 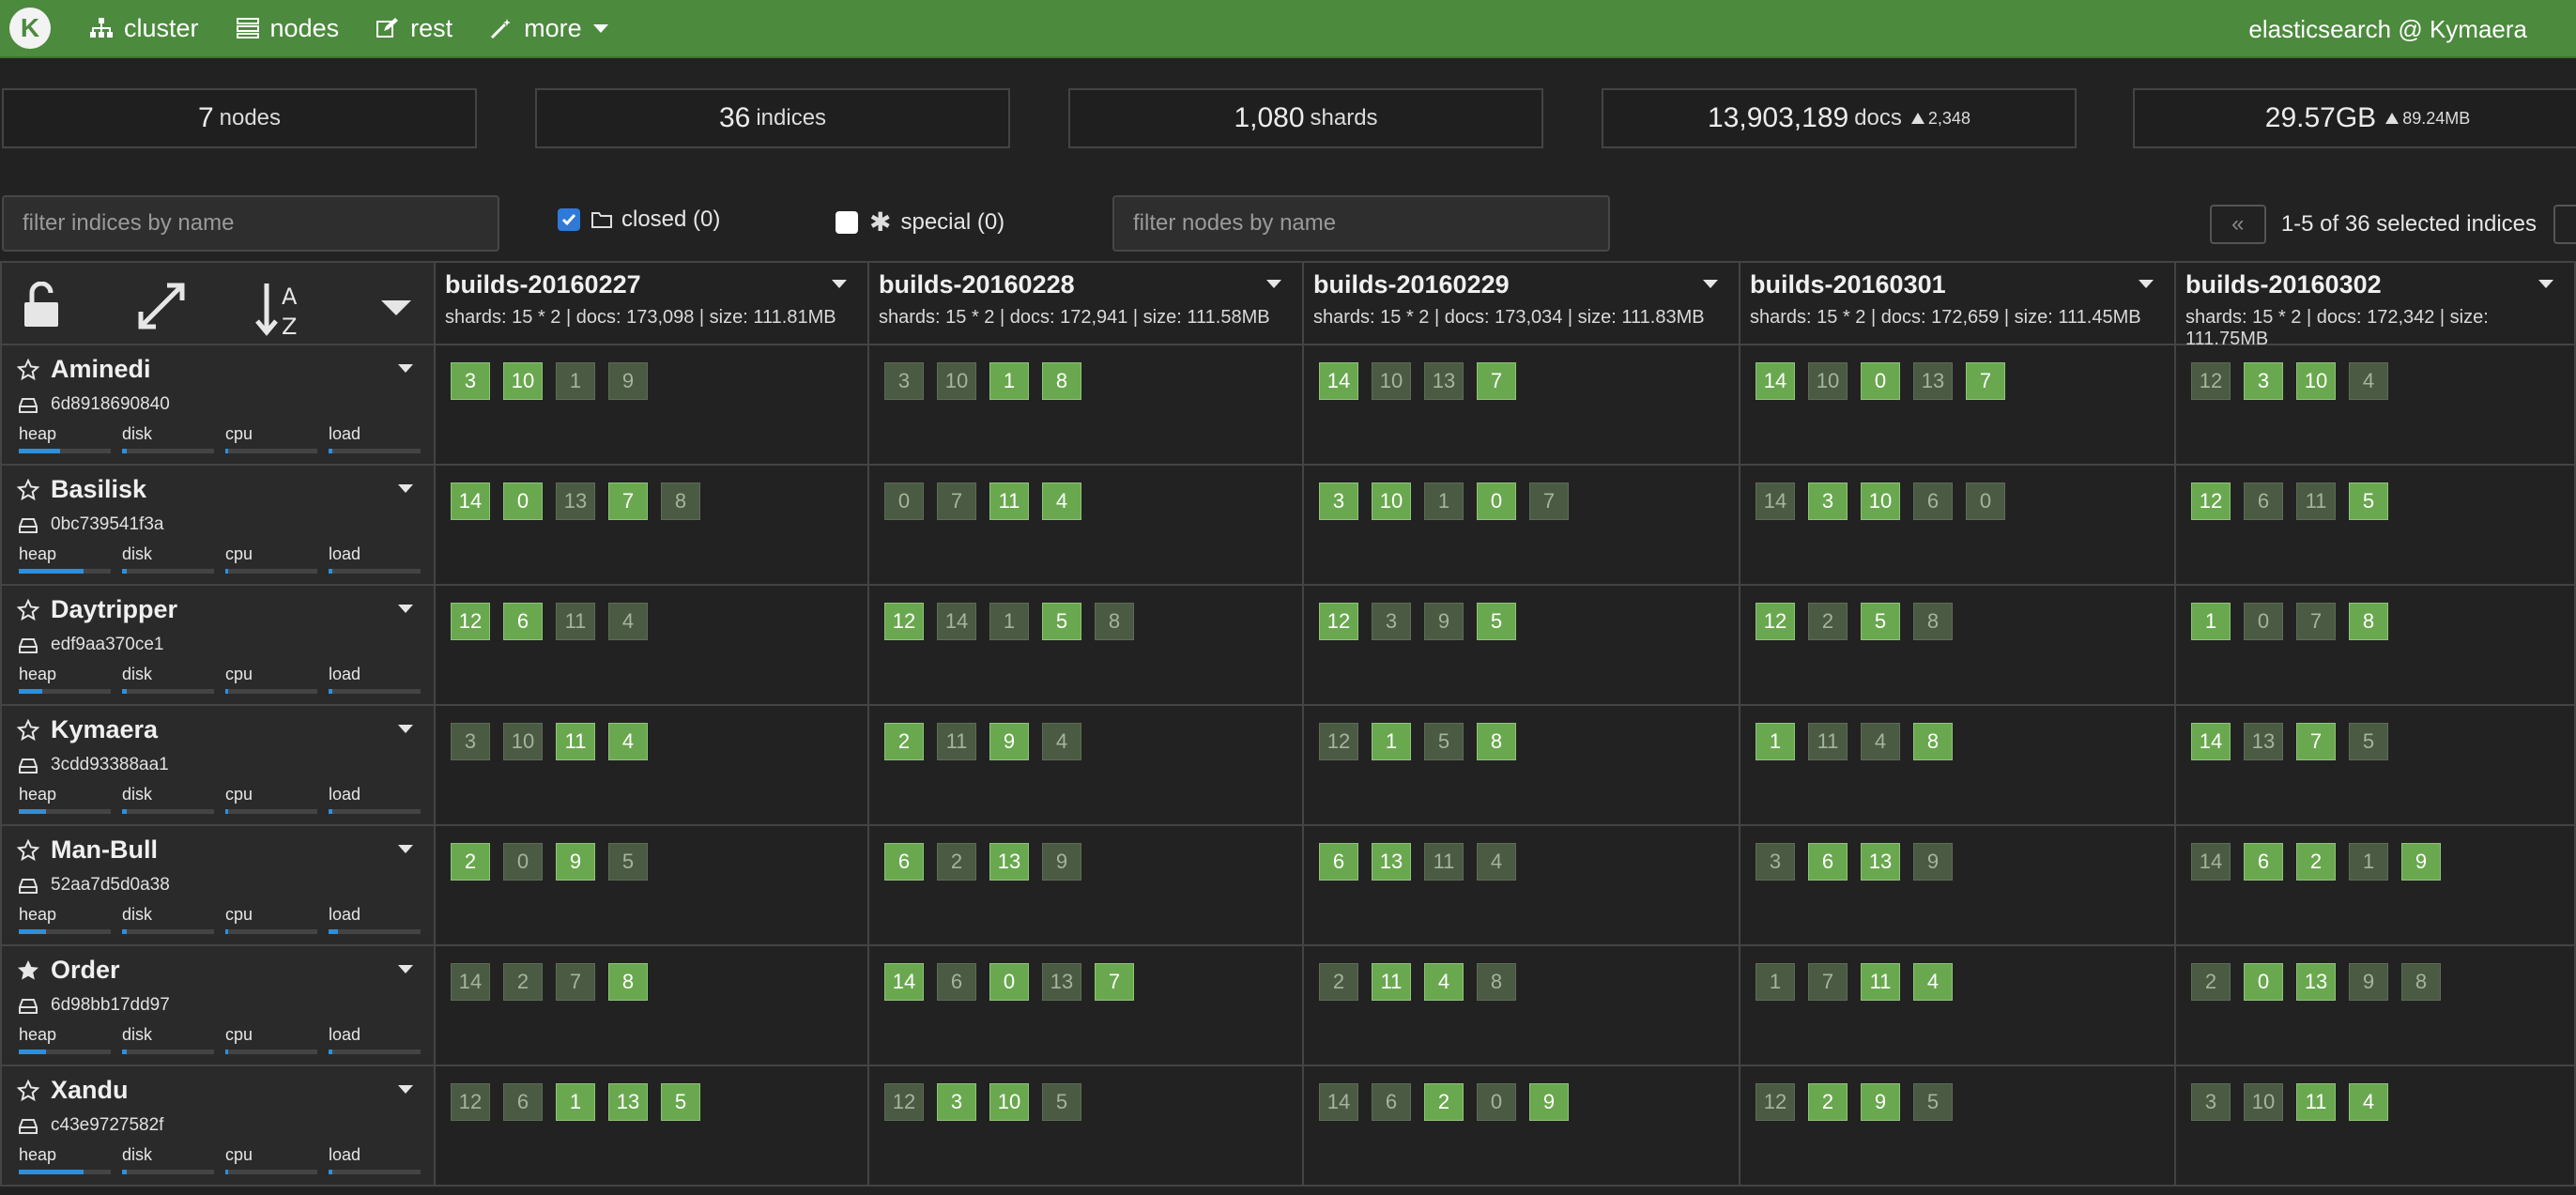 What do you see at coordinates (1339, 862) in the screenshot?
I see `primary-shard: 6` at bounding box center [1339, 862].